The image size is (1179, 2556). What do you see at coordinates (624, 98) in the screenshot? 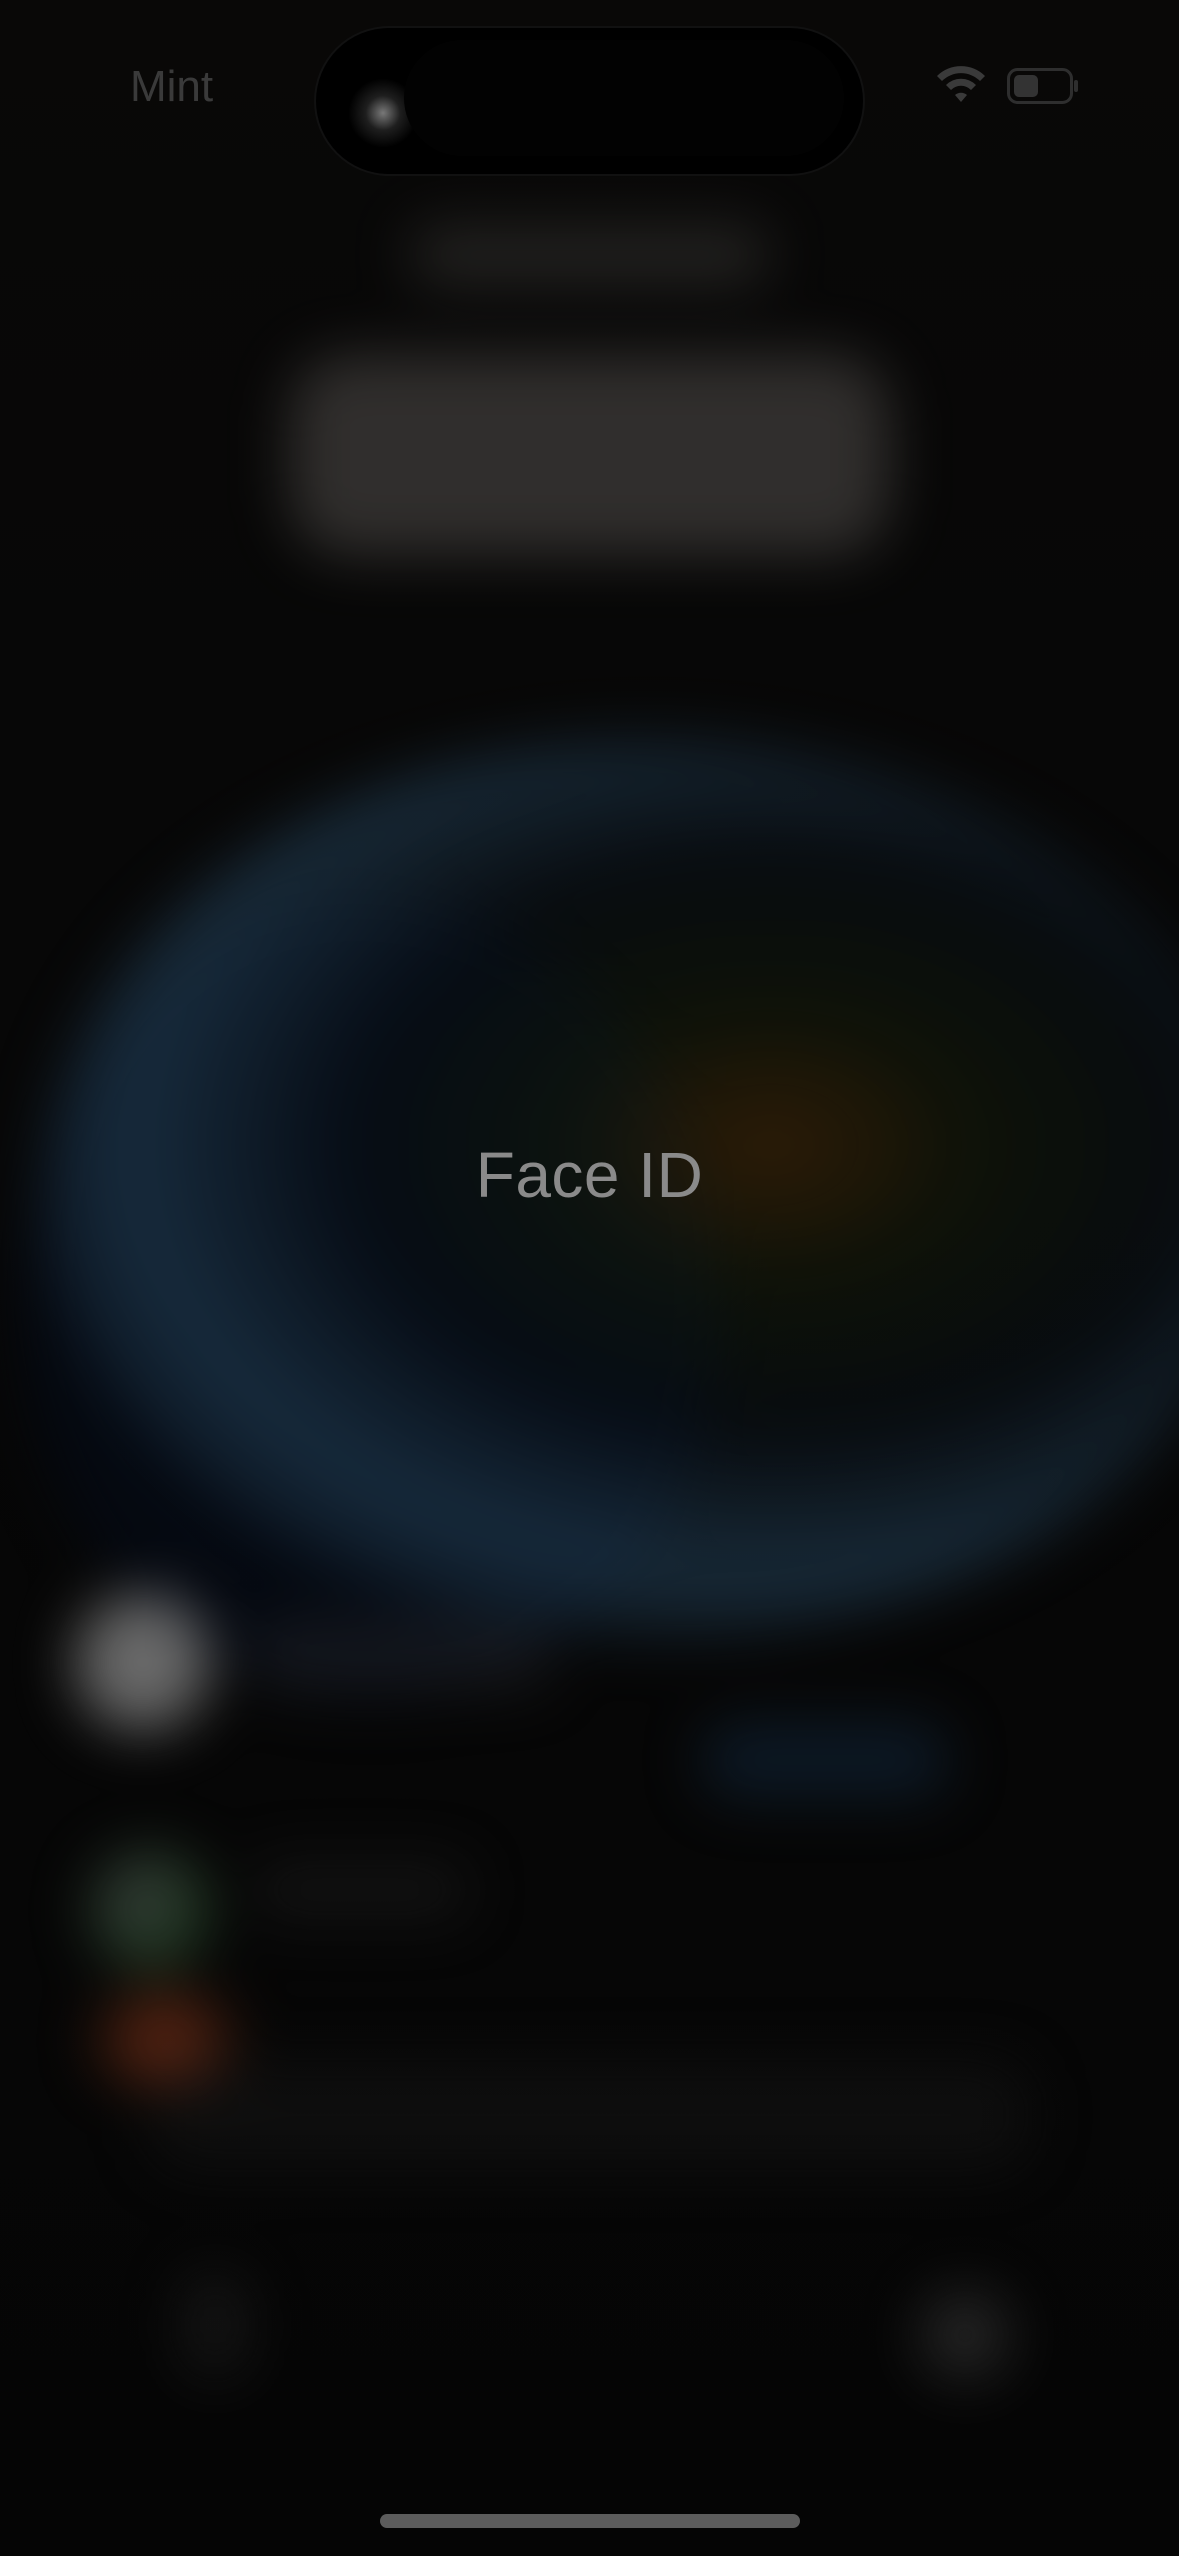
I see `dynamic-island-inner` at bounding box center [624, 98].